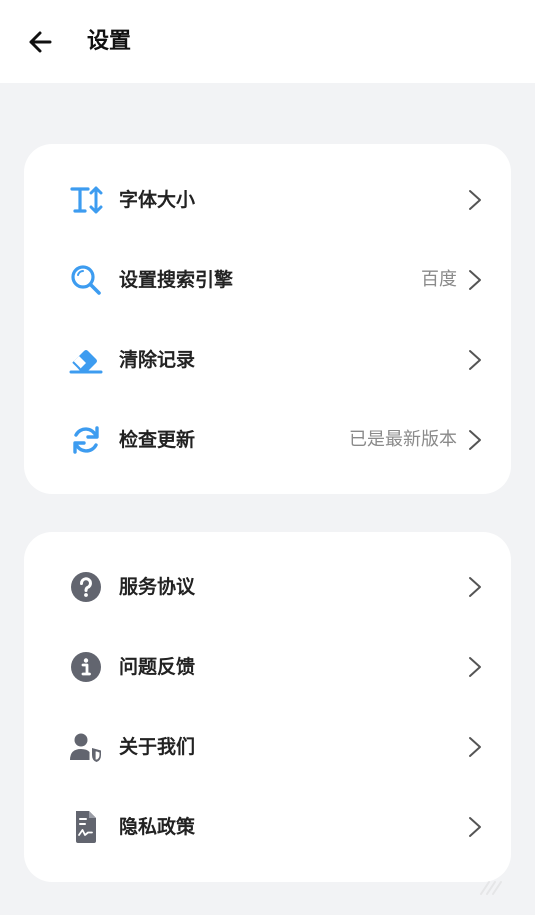 The height and width of the screenshot is (915, 535). What do you see at coordinates (86, 587) in the screenshot?
I see `question-icon` at bounding box center [86, 587].